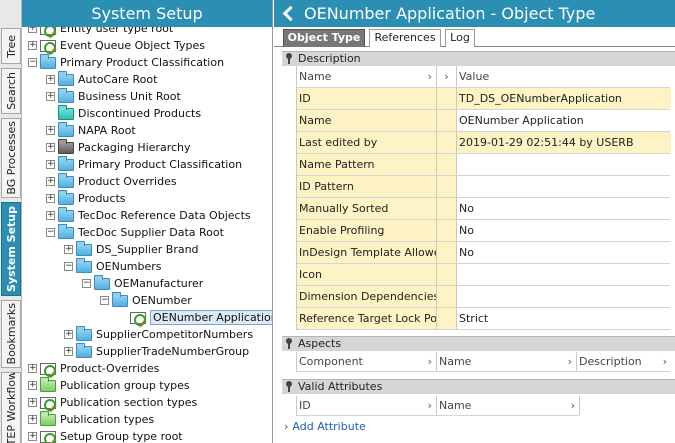  I want to click on tree-node: + Entity user type root, so click(100, 32).